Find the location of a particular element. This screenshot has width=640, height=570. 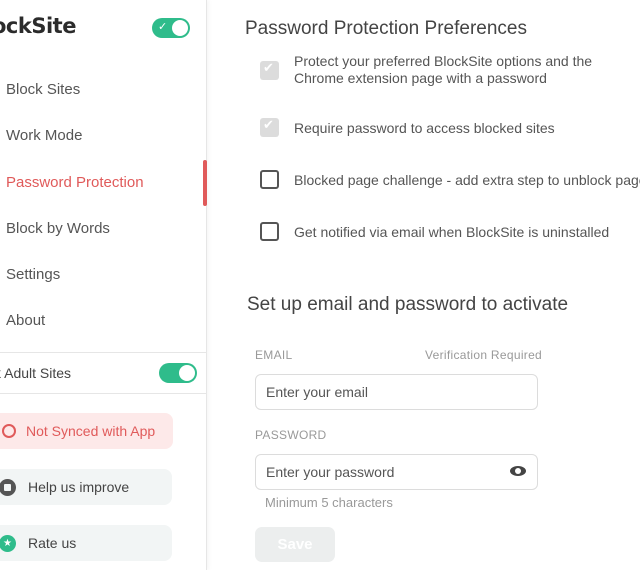

password-hint: Minimum 5 characters is located at coordinates (329, 502).